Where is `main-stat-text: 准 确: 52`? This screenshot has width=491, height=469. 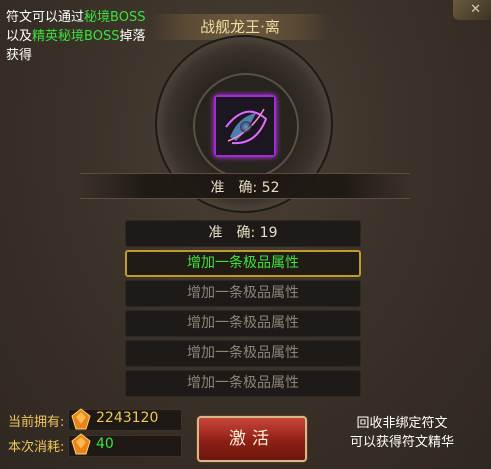 main-stat-text: 准 确: 52 is located at coordinates (245, 188).